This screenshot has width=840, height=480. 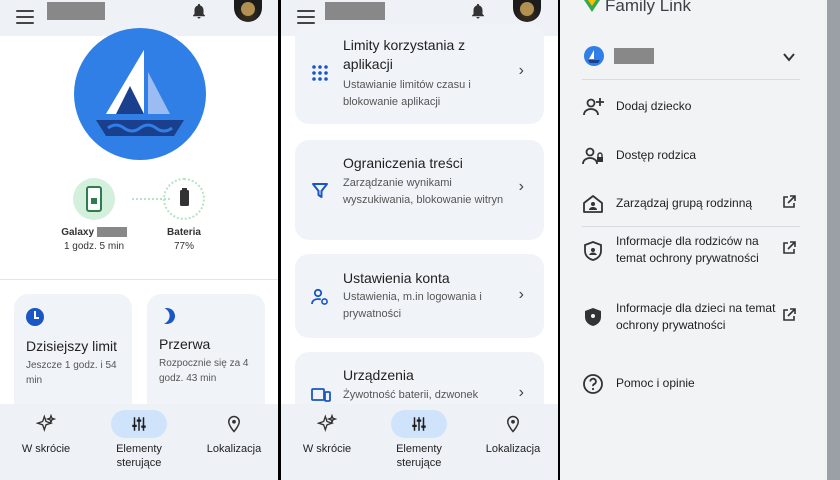 I want to click on device-usage-time: 1 godz. 5 min, so click(x=94, y=246).